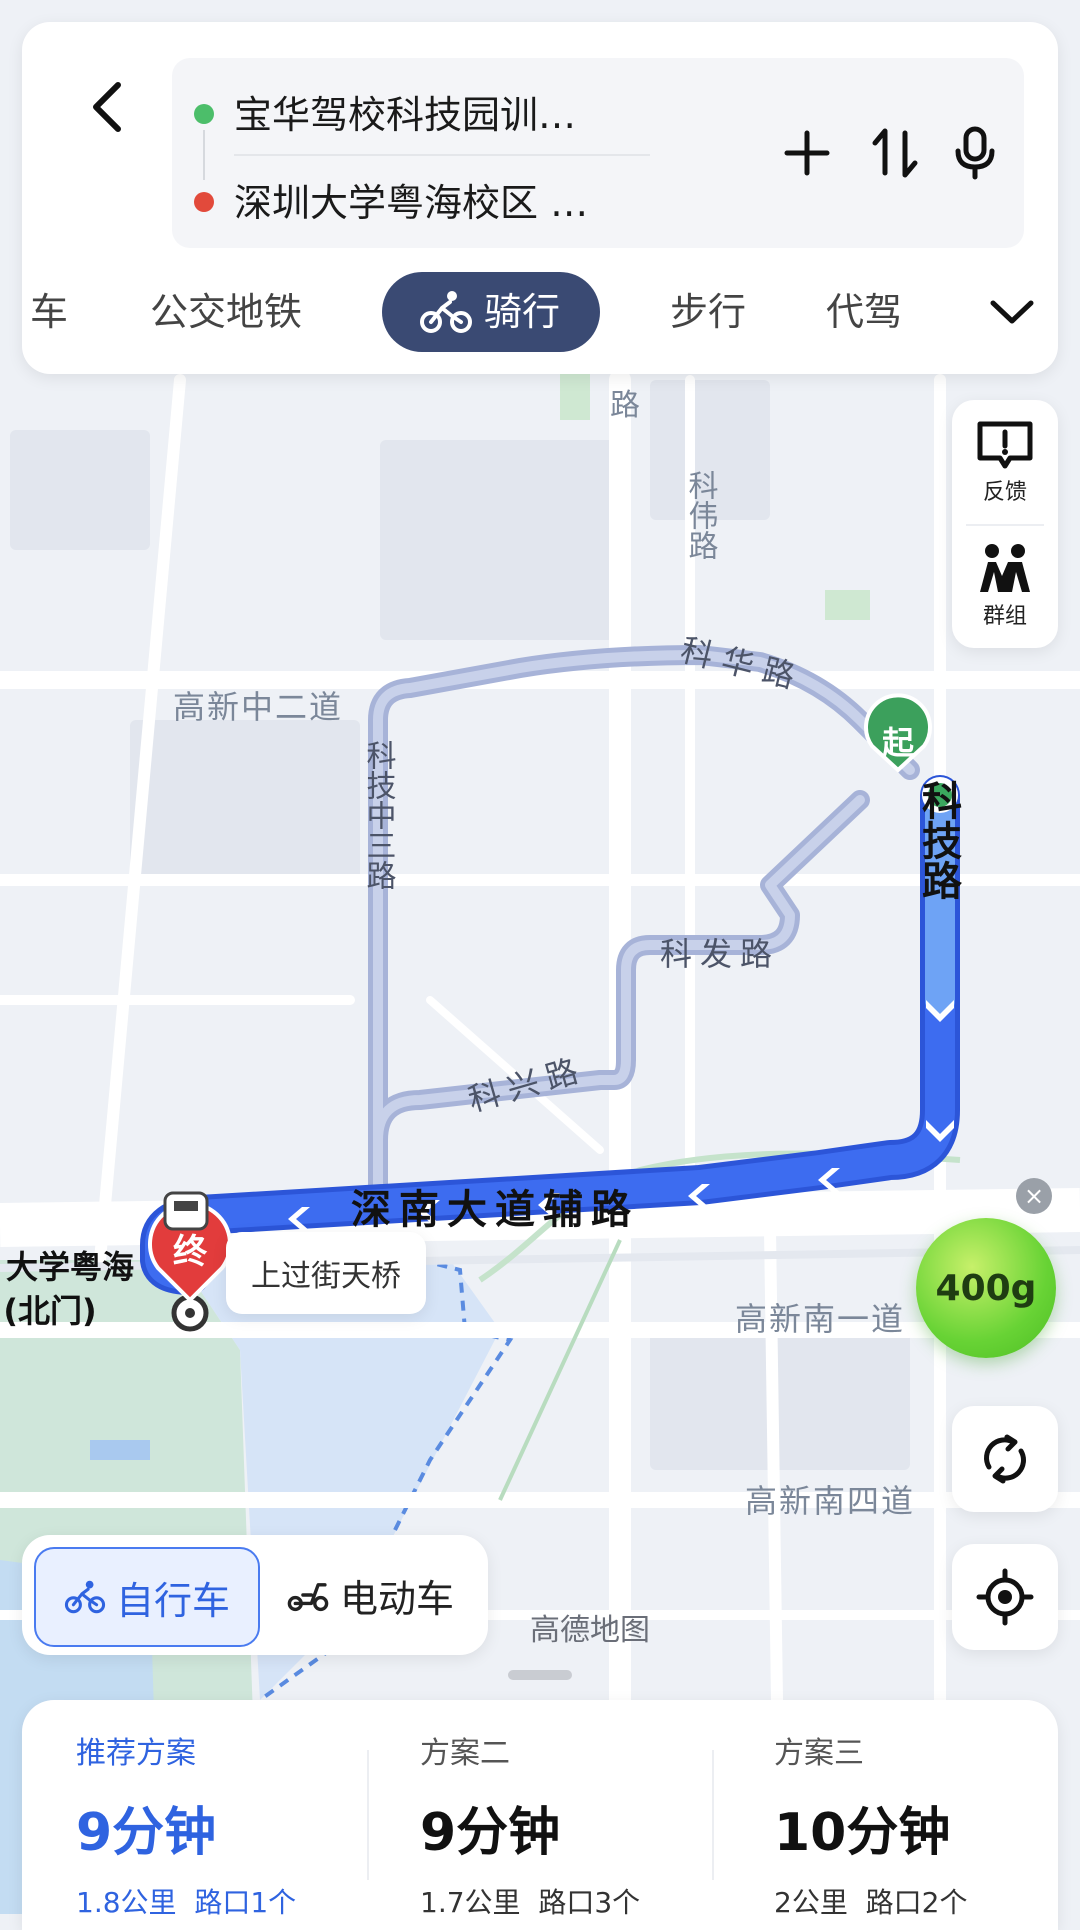  What do you see at coordinates (258, 707) in the screenshot?
I see `road-label-gaoxinzhonger: 高新中二道` at bounding box center [258, 707].